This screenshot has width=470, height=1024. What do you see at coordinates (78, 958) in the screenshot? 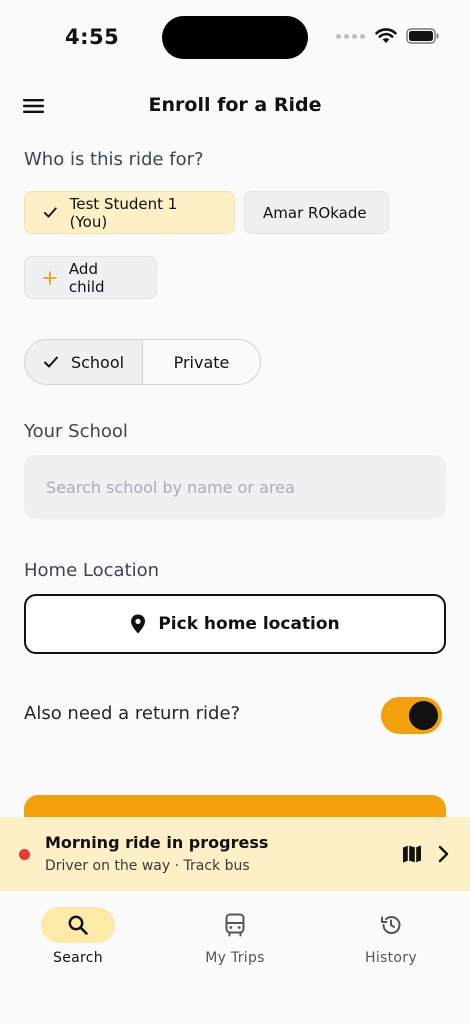
I see `nav-label: Search` at bounding box center [78, 958].